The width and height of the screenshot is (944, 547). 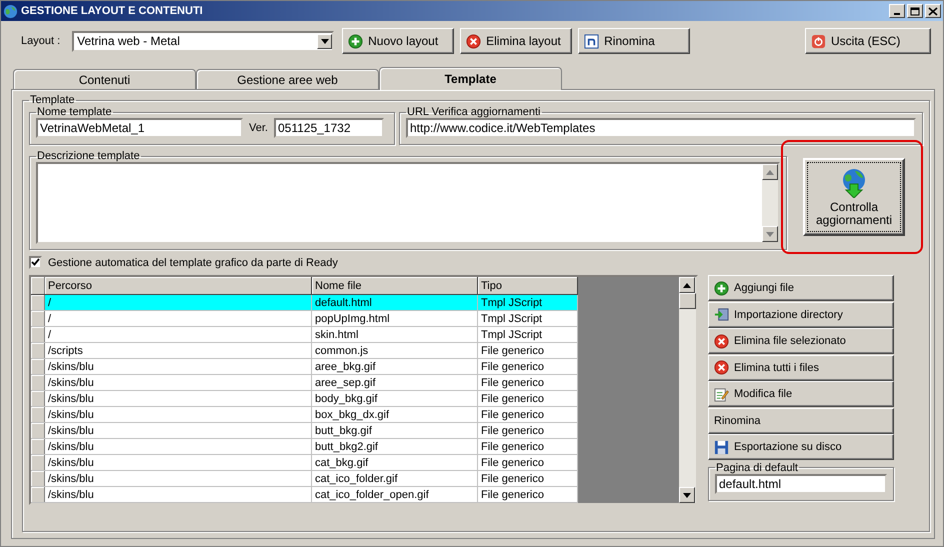 What do you see at coordinates (193, 262) in the screenshot?
I see `checkbox-label: Gestione automatica del template grafico da parte di Ready` at bounding box center [193, 262].